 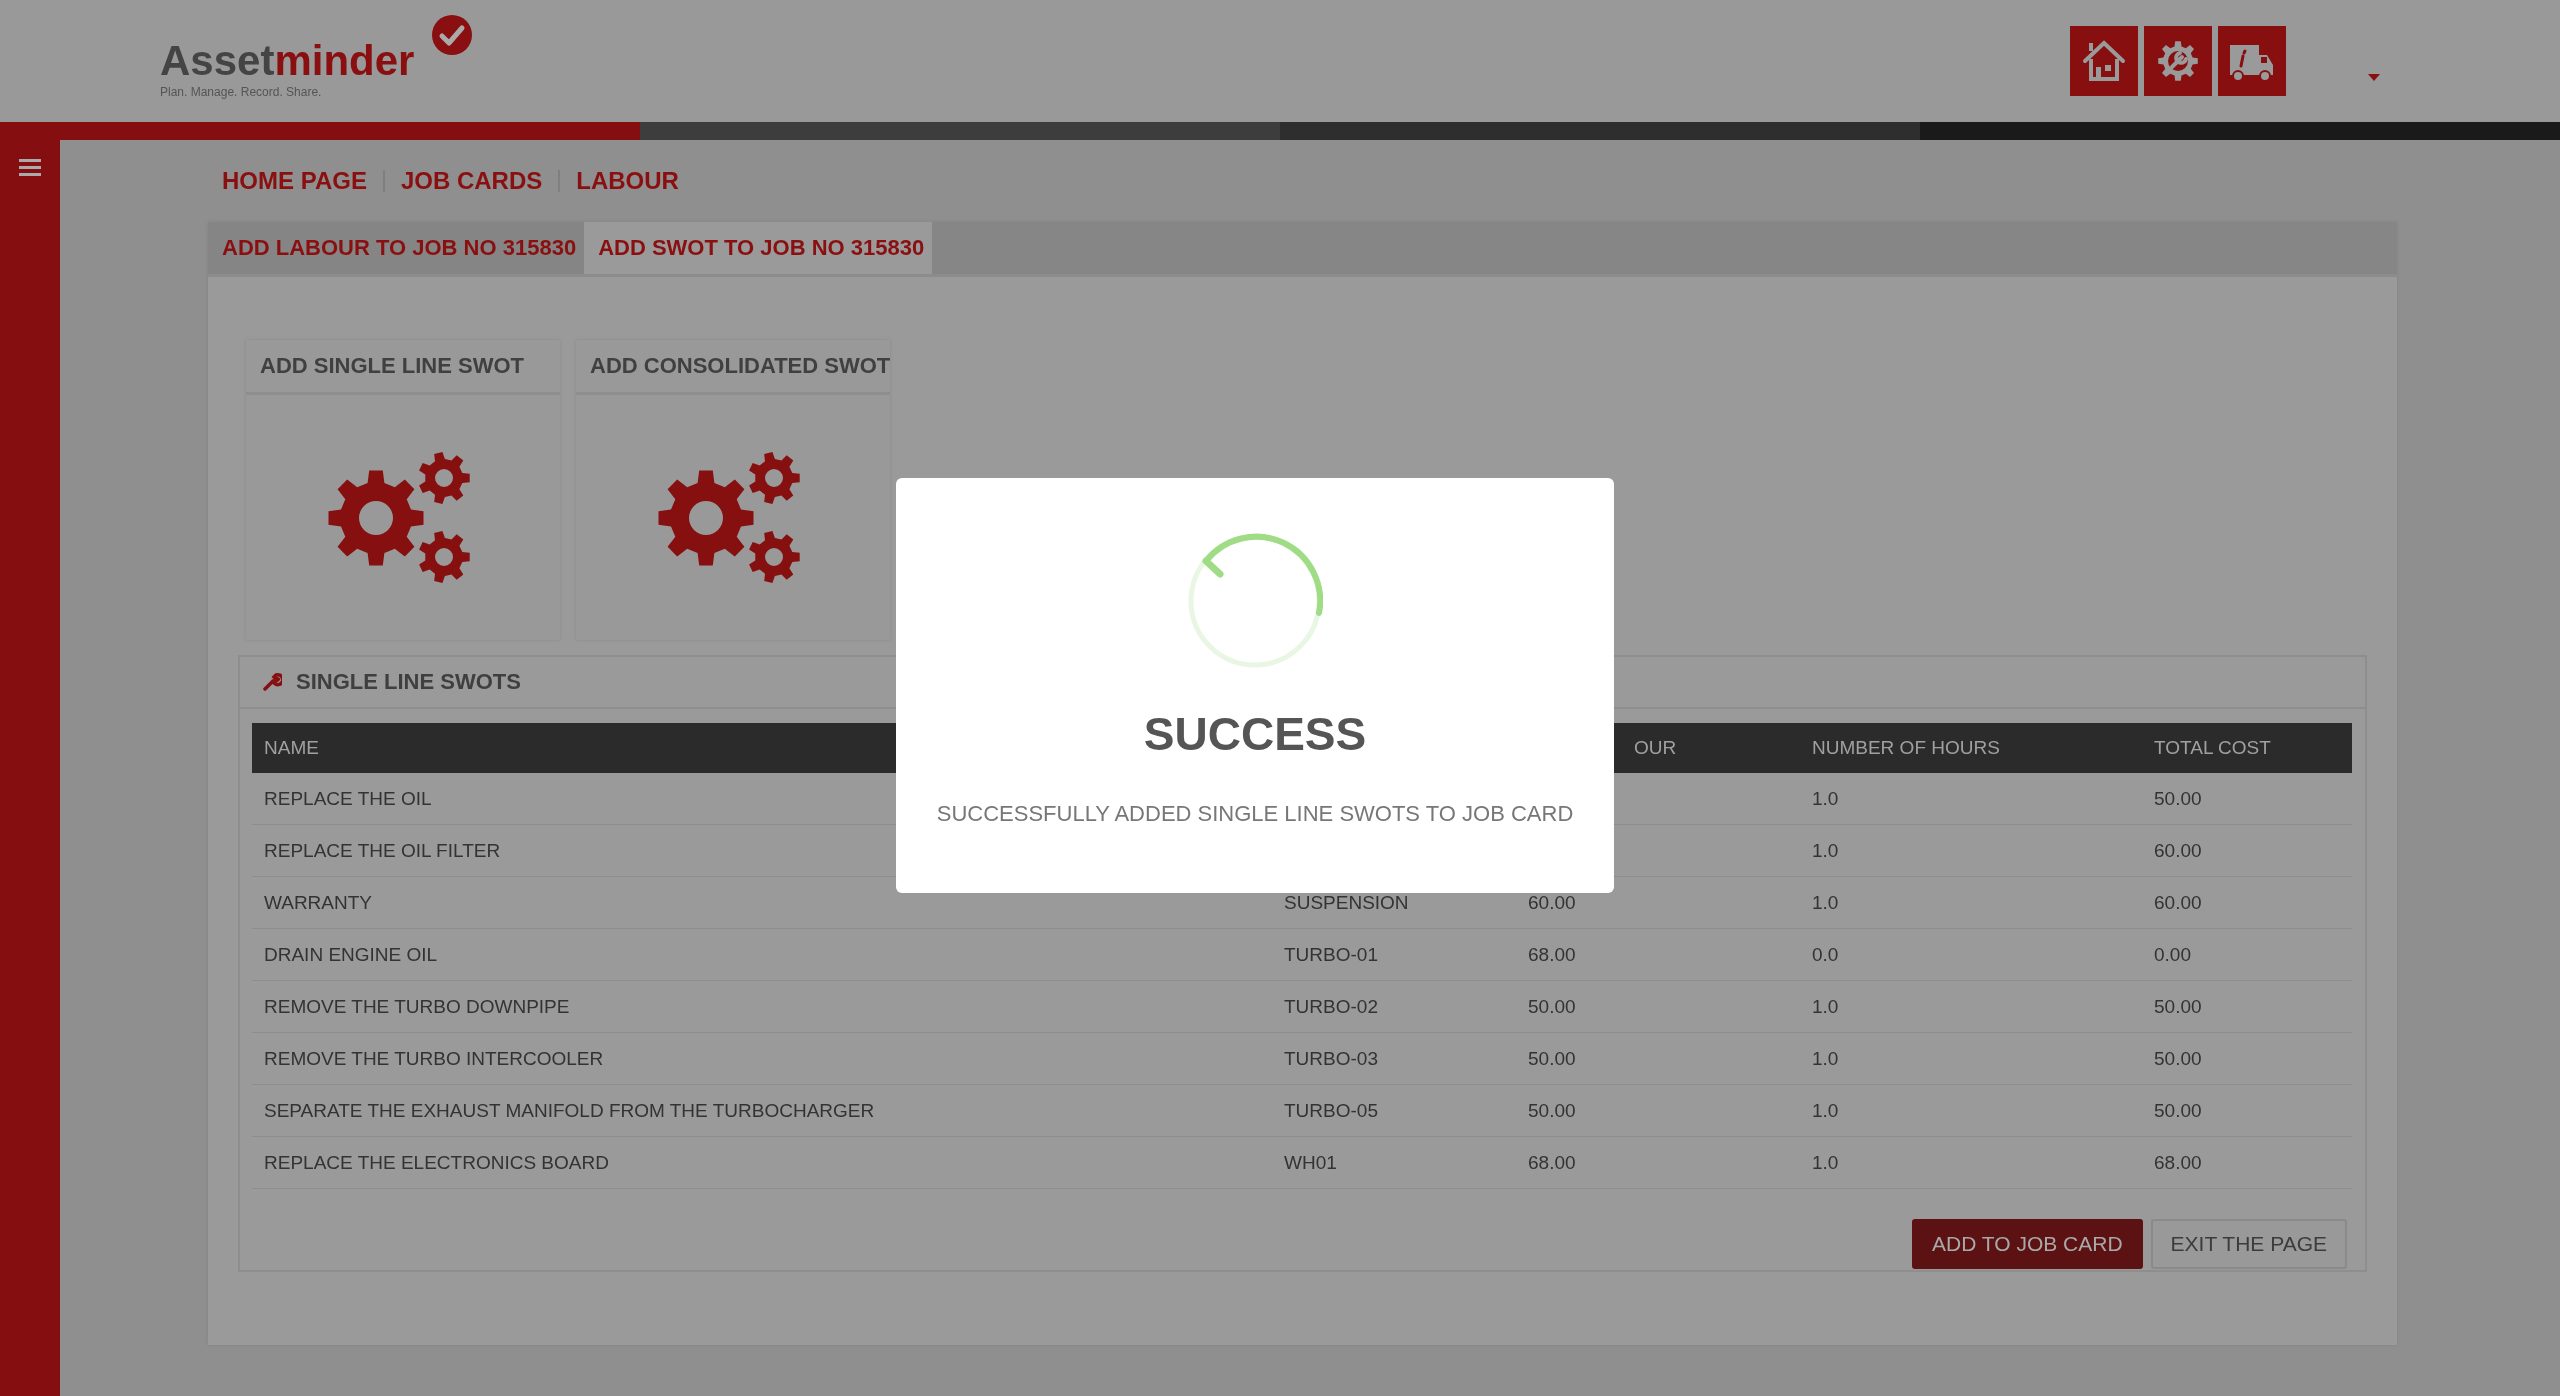 I want to click on table-cell: REMOVE THE TURBO INTERCOOLER, so click(x=762, y=1058).